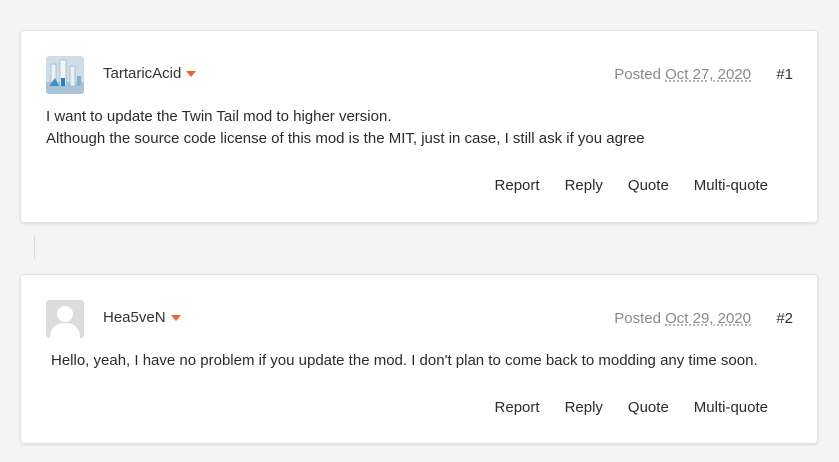  Describe the element at coordinates (142, 73) in the screenshot. I see `author-name-text: TartaricAcid` at that location.